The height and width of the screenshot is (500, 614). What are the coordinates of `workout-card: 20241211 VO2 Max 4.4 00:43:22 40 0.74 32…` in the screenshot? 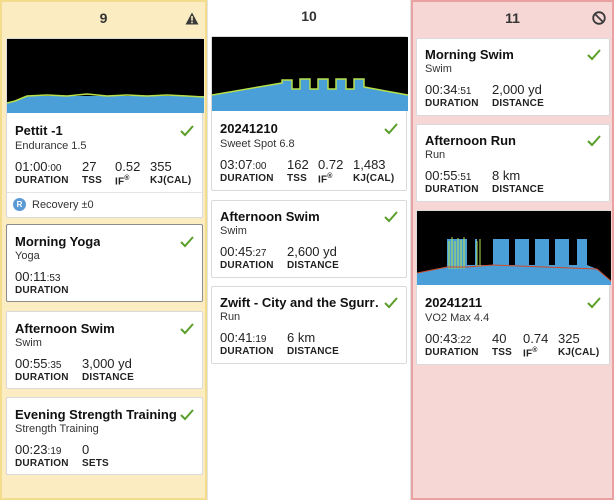 It's located at (513, 287).